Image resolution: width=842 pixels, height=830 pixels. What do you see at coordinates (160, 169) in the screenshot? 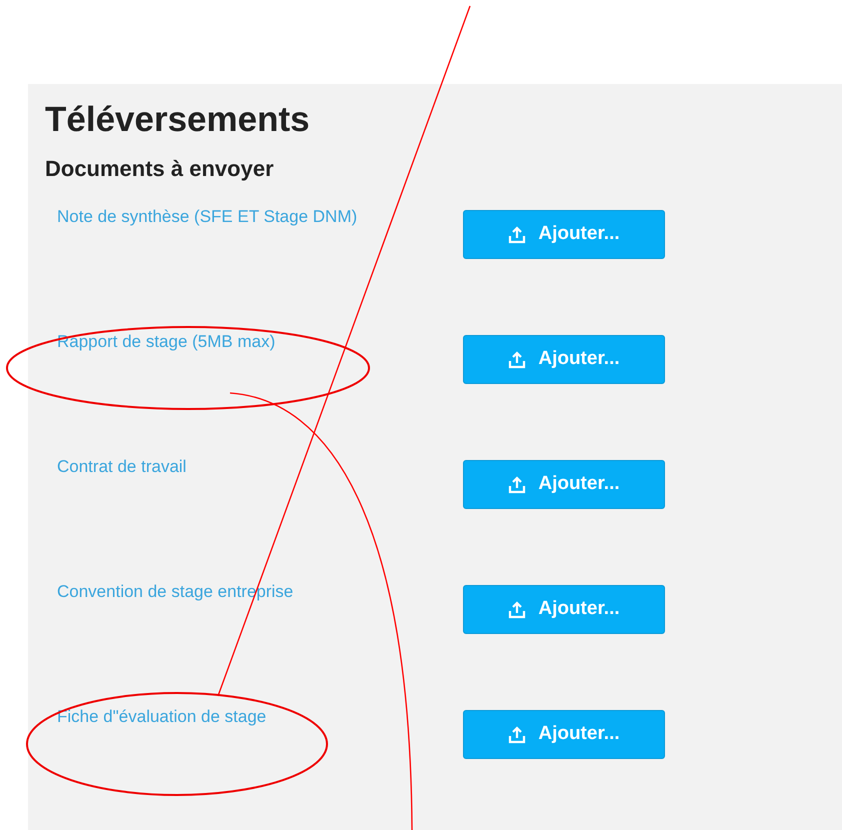
I see `section-heading: Documents à envoyer` at bounding box center [160, 169].